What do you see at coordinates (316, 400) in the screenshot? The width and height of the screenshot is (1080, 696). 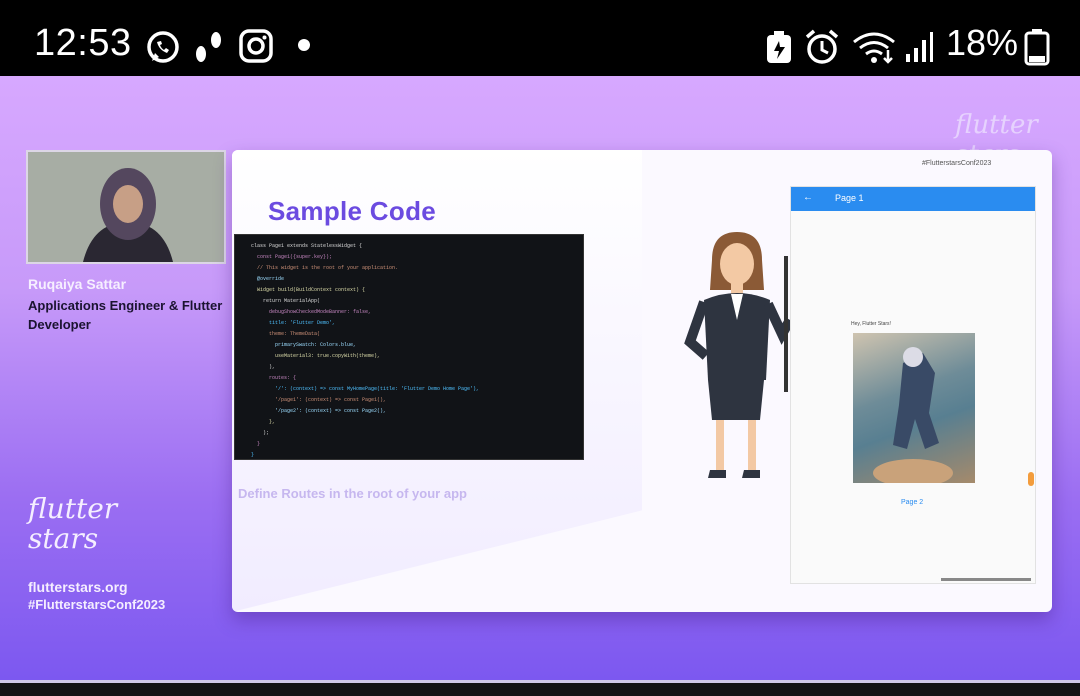 I see `code-line: '/page1': (context) => const Page1(),` at bounding box center [316, 400].